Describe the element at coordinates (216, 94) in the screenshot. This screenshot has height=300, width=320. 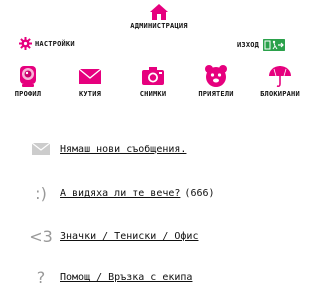
I see `nav-label: ПРИЯТЕЛИ` at that location.